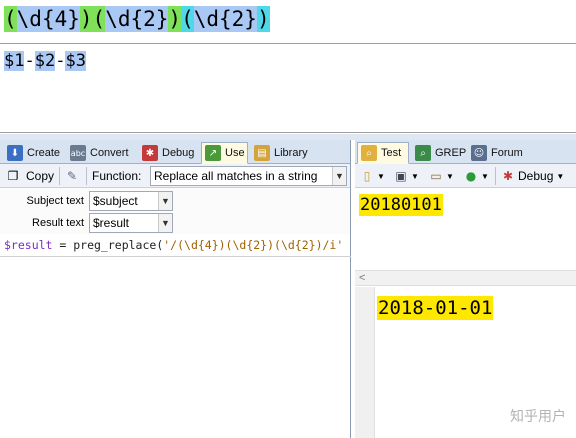 The height and width of the screenshot is (438, 576). Describe the element at coordinates (436, 176) in the screenshot. I see `paste-icon: ▭` at that location.